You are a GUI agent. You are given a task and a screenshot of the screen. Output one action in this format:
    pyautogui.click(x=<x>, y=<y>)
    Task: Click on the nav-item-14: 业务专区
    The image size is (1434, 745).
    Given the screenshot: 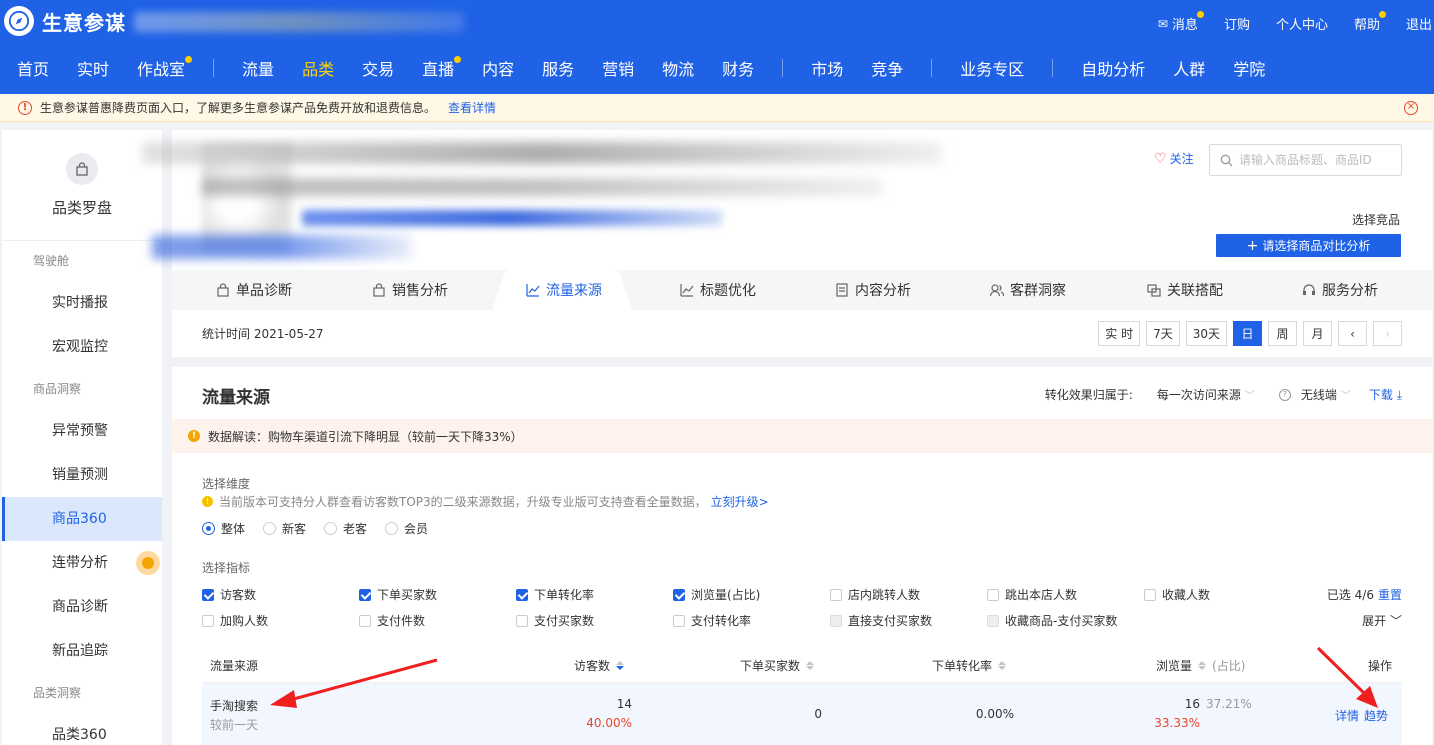 What is the action you would take?
    pyautogui.click(x=992, y=68)
    